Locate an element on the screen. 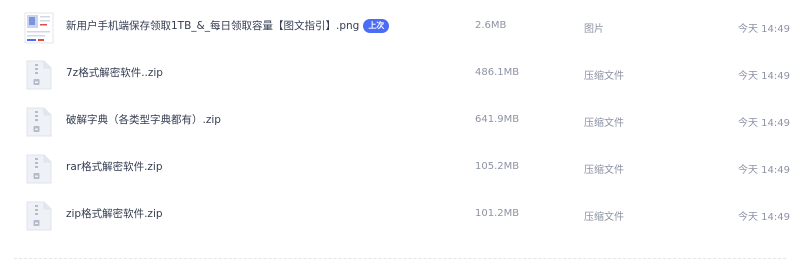 The height and width of the screenshot is (262, 800). file-type: 图片 is located at coordinates (594, 29).